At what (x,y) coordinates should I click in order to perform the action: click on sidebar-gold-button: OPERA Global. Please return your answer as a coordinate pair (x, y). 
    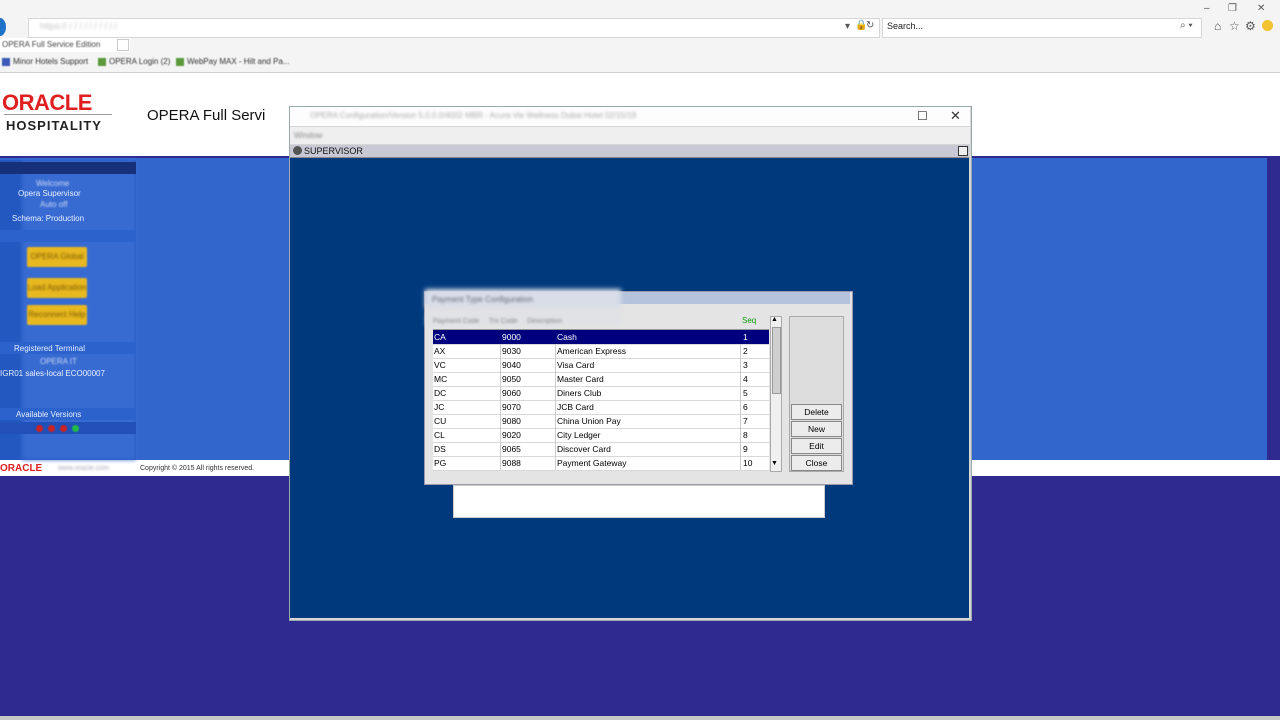
    Looking at the image, I should click on (57, 257).